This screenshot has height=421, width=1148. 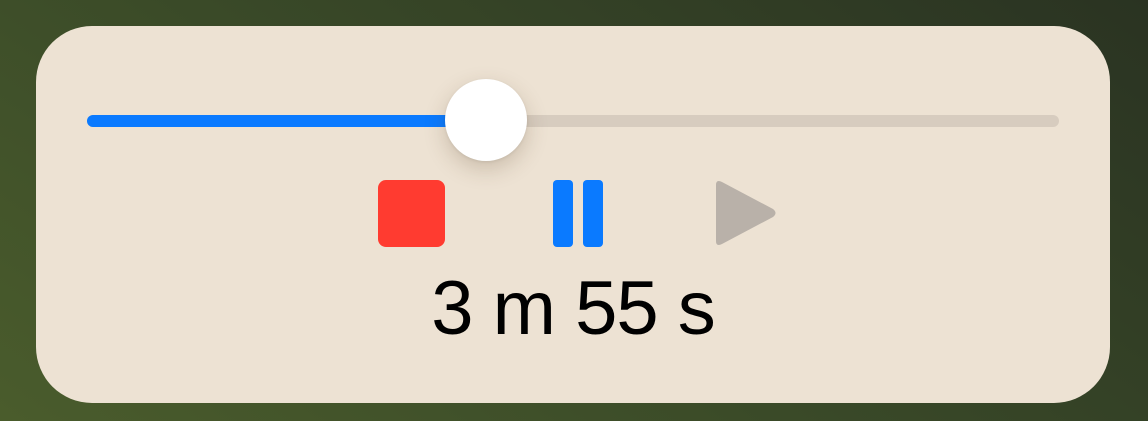 I want to click on stop-button, so click(x=411, y=213).